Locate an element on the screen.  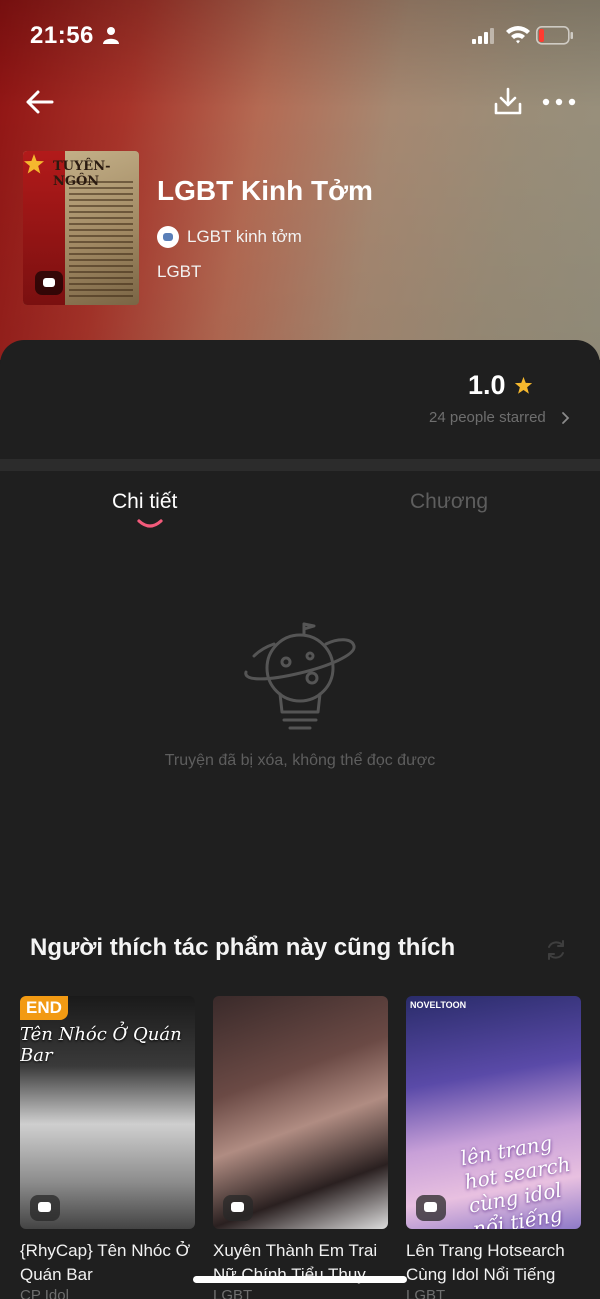
chevron-right-icon is located at coordinates (566, 418).